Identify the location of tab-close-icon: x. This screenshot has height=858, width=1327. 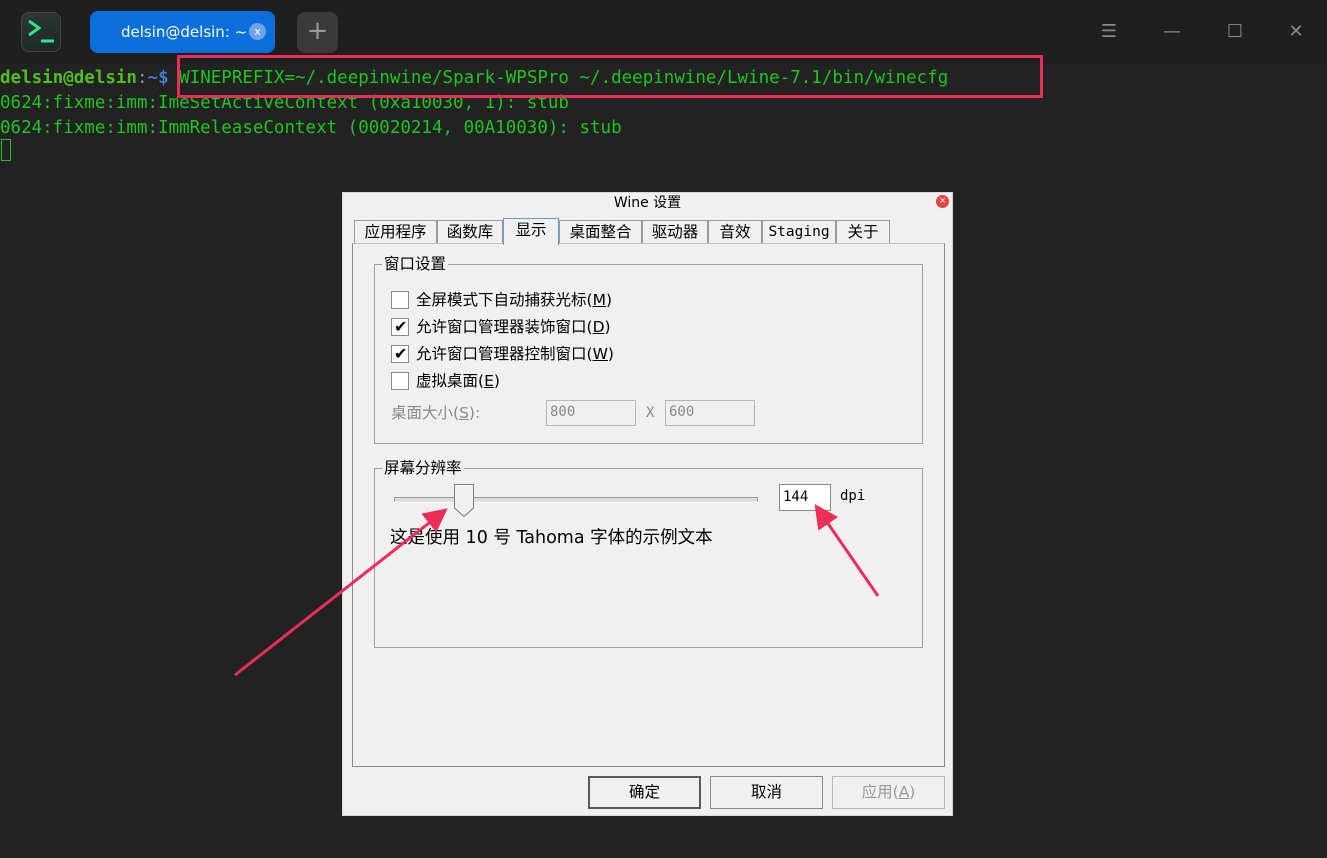
(257, 31).